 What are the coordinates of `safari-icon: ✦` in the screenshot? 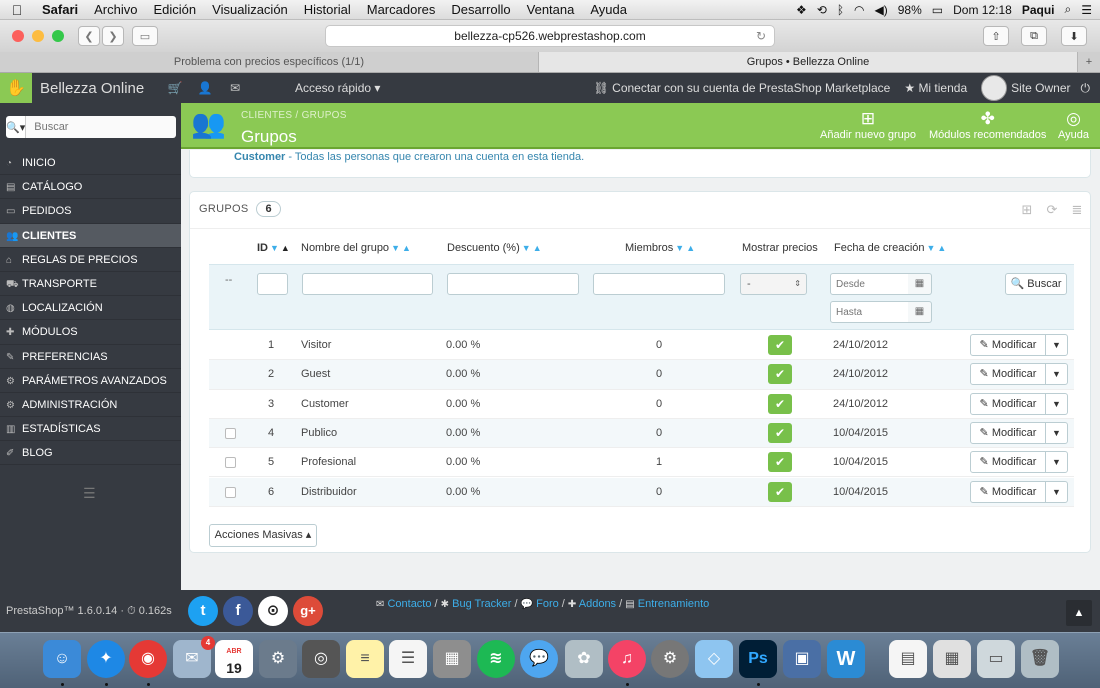 It's located at (106, 659).